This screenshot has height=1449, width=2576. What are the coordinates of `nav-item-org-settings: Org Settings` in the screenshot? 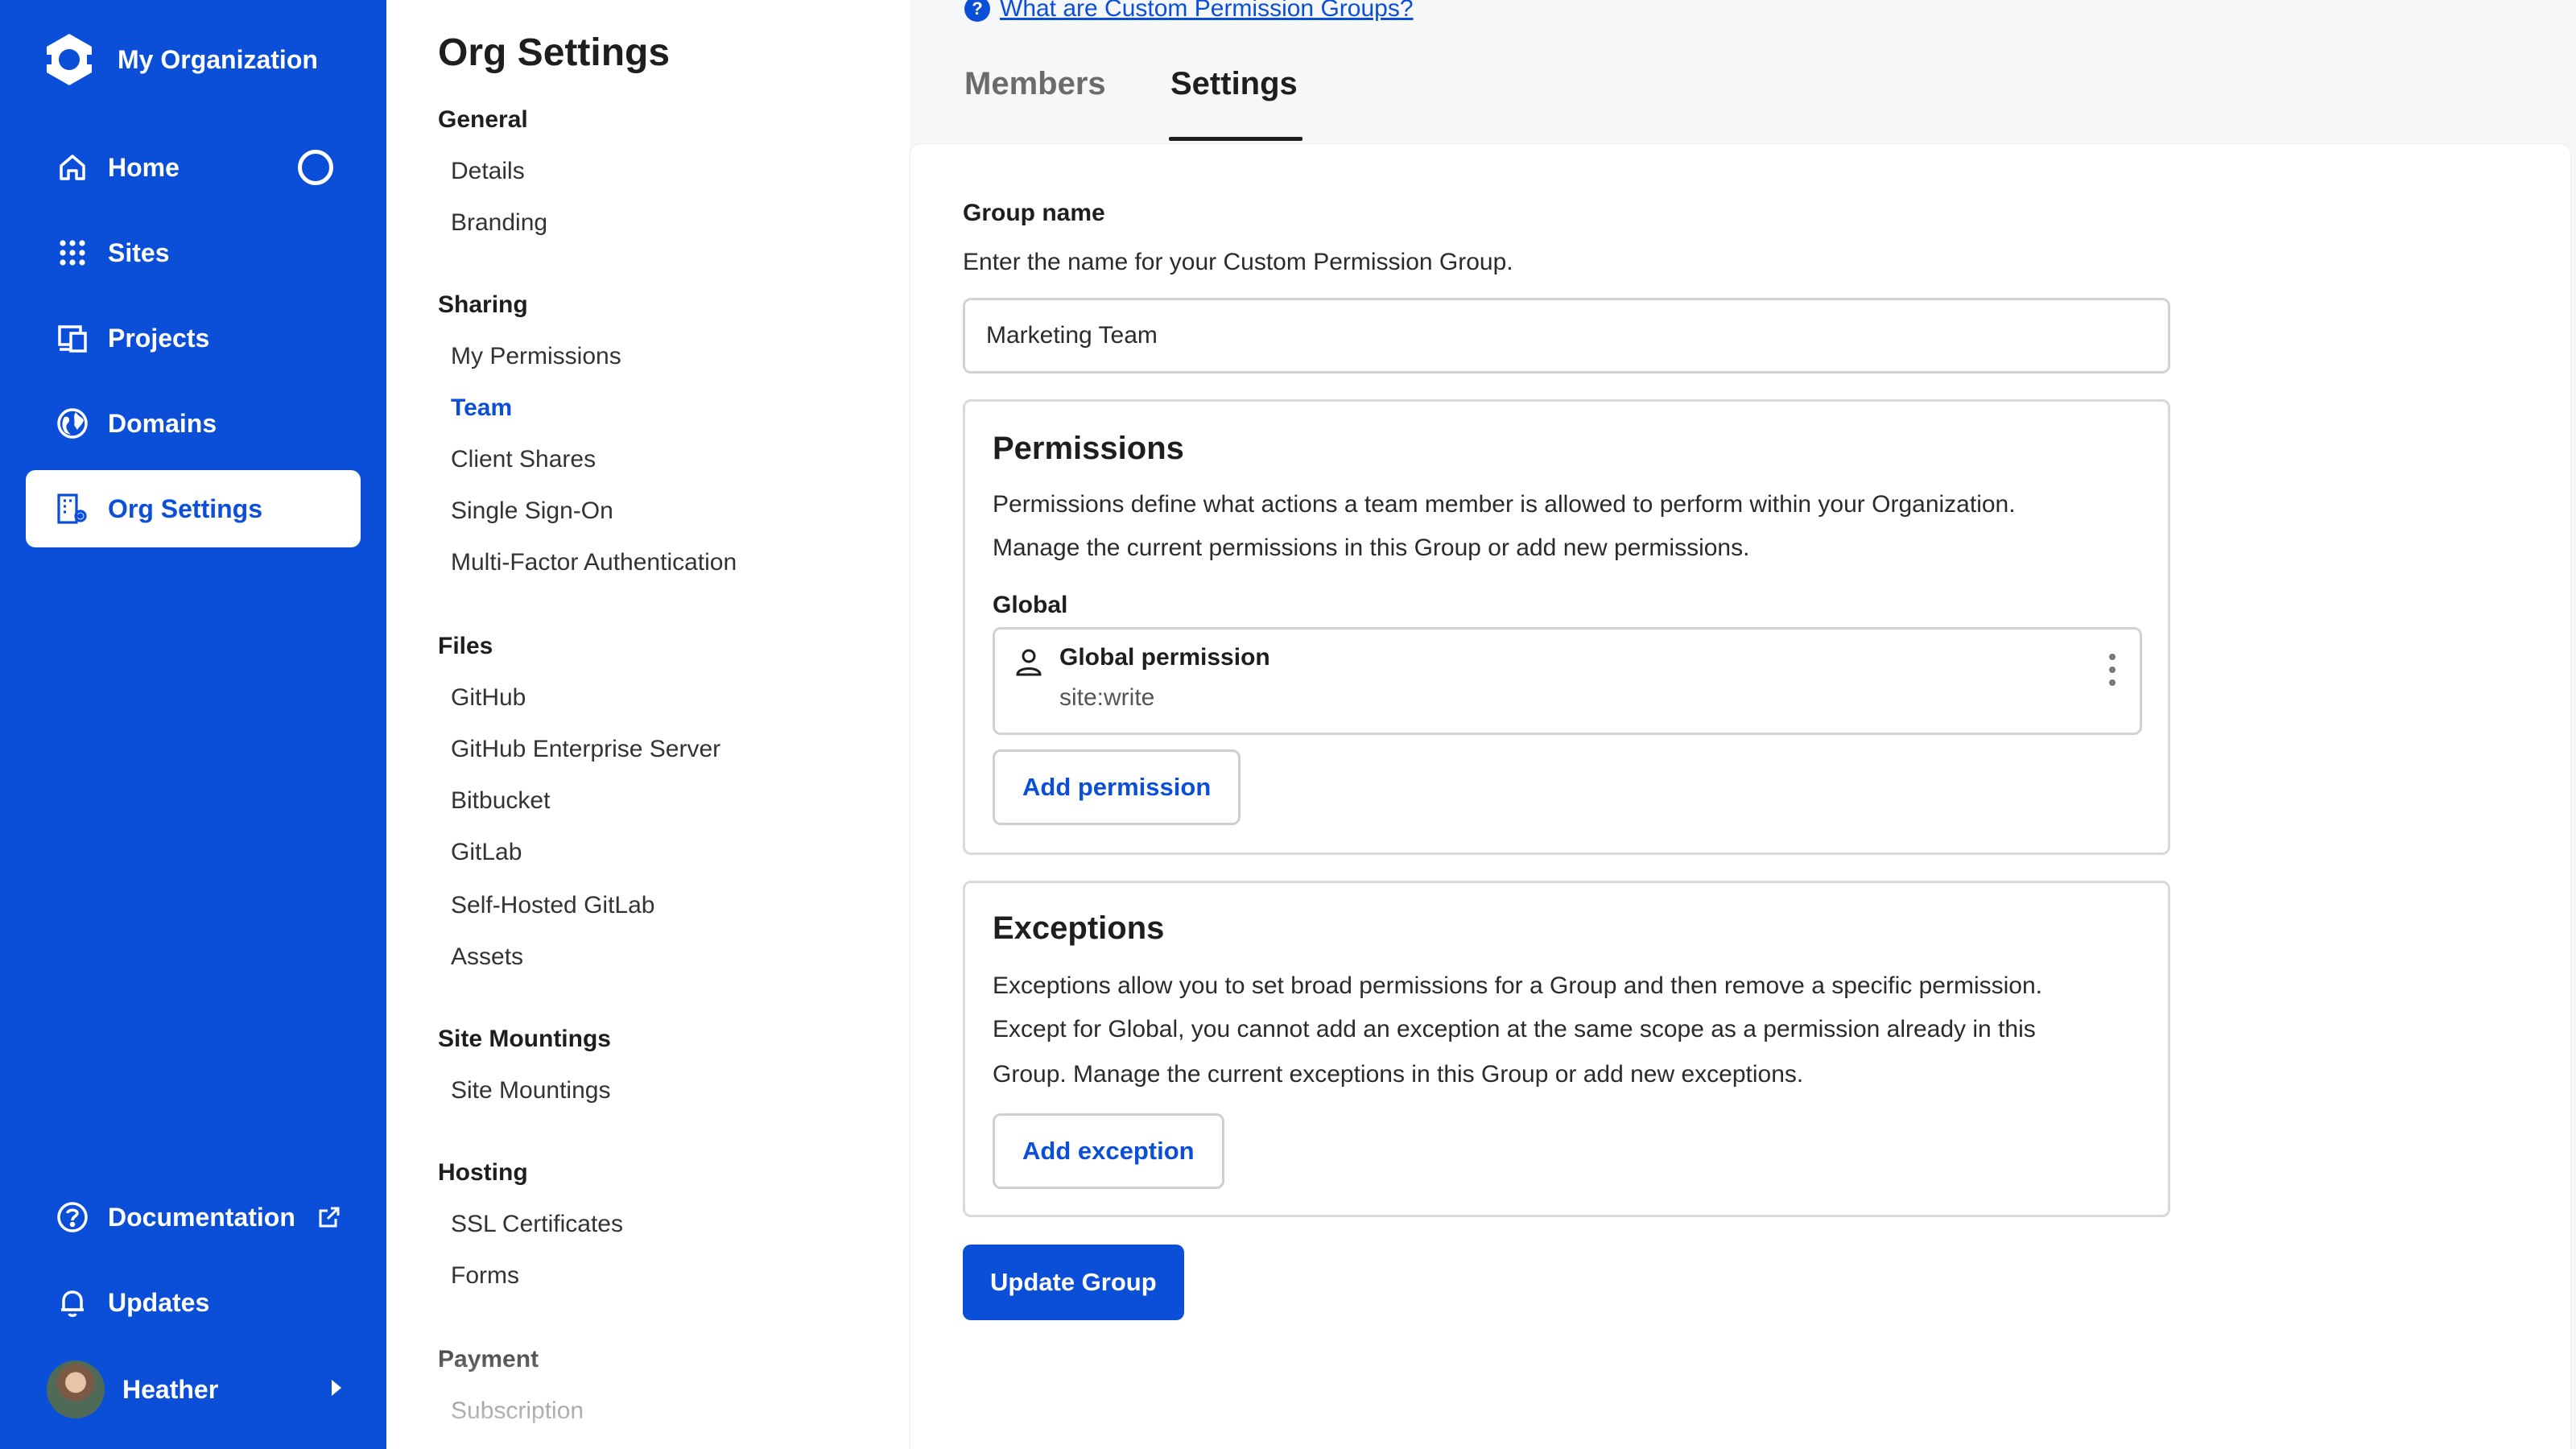 It's located at (193, 508).